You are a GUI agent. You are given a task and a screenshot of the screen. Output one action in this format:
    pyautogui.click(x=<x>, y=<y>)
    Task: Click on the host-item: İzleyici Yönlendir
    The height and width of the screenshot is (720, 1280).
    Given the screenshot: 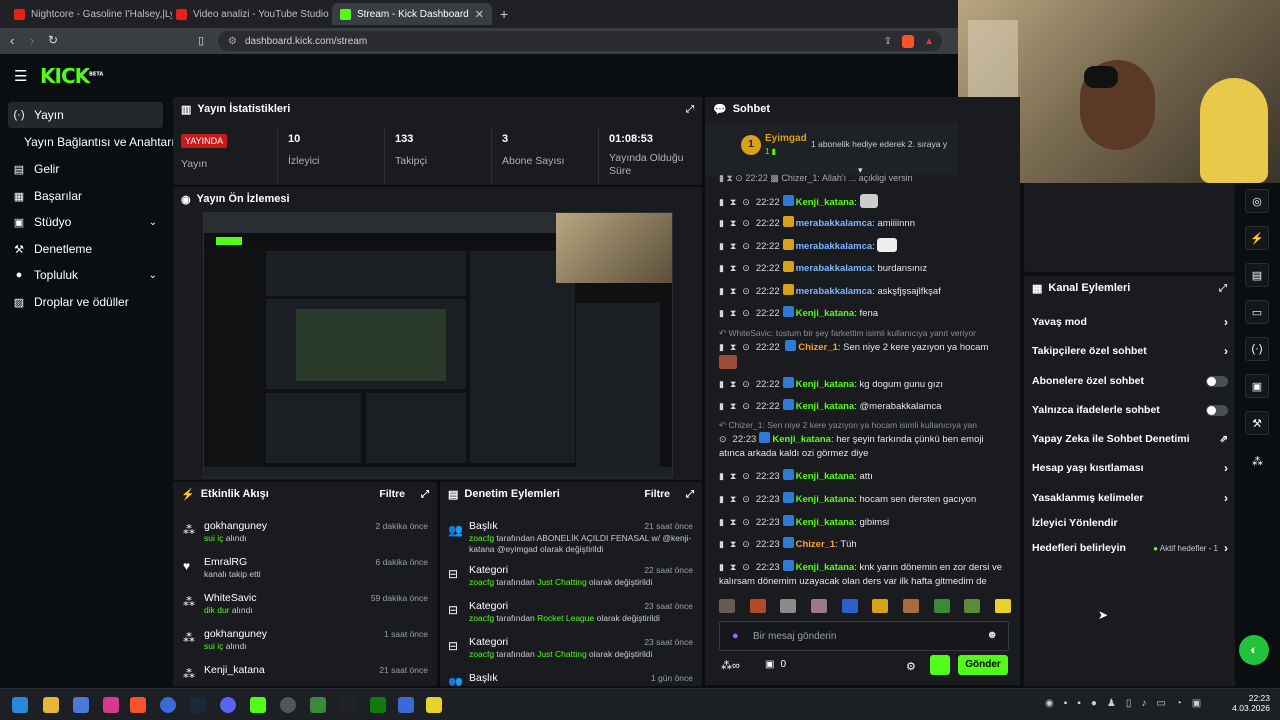 What is the action you would take?
    pyautogui.click(x=1130, y=523)
    